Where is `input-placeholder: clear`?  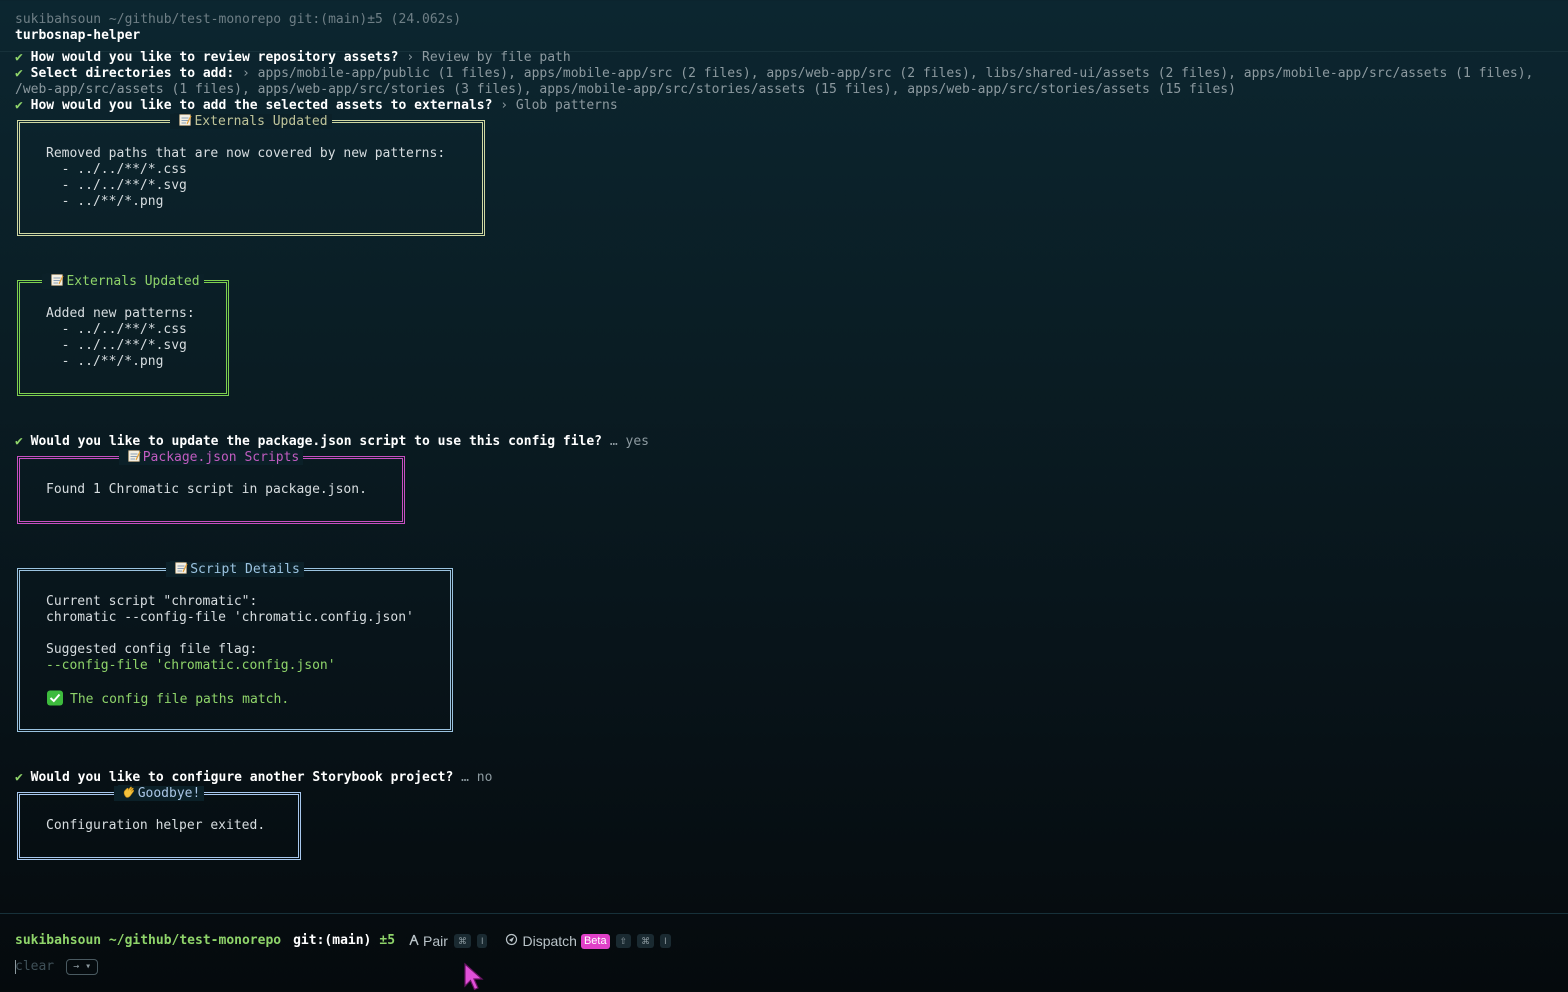 input-placeholder: clear is located at coordinates (35, 966).